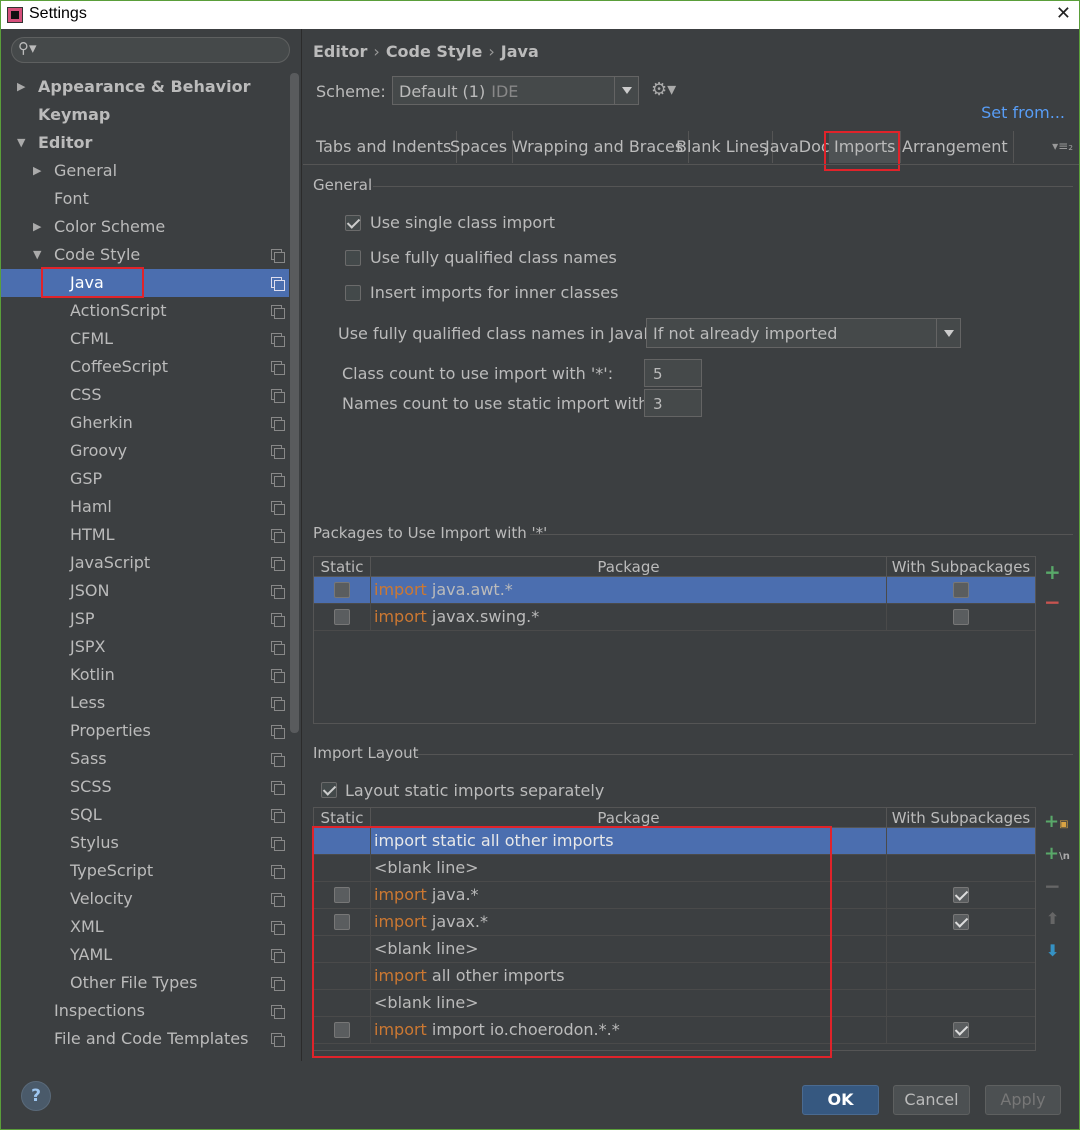  I want to click on tree-item-keymap: Keymap, so click(145, 115).